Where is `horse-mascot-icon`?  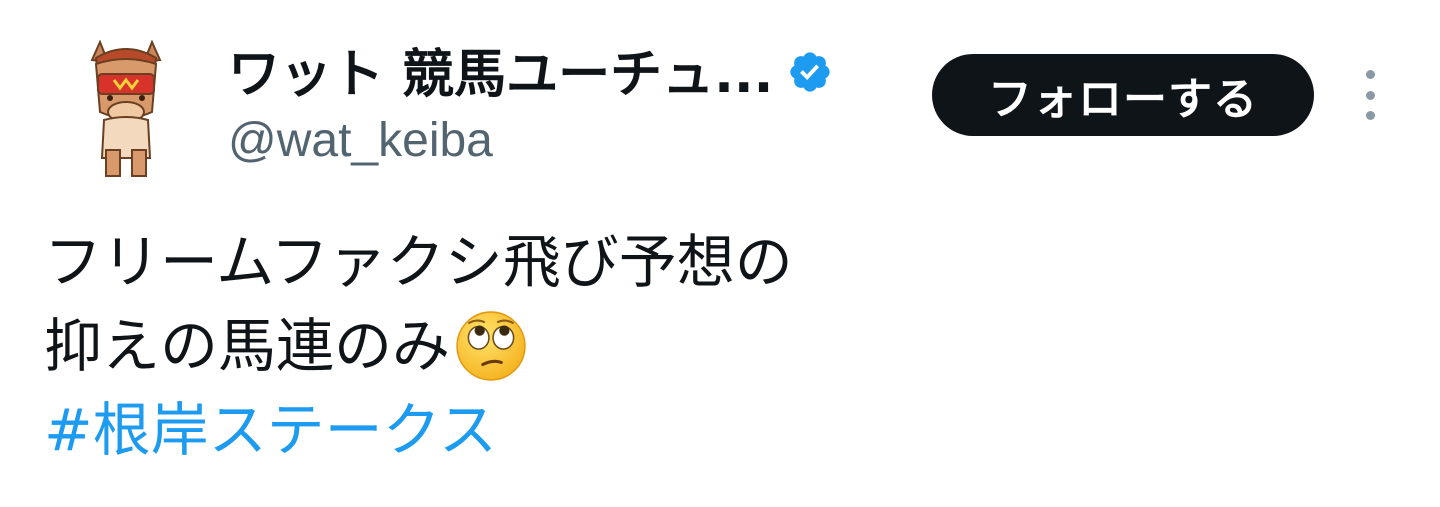
horse-mascot-icon is located at coordinates (126, 108).